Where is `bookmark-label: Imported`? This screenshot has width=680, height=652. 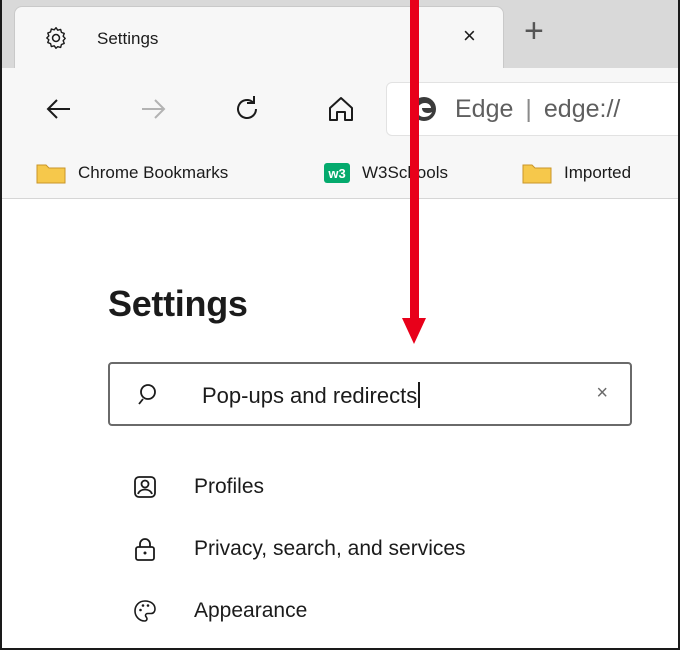
bookmark-label: Imported is located at coordinates (598, 172).